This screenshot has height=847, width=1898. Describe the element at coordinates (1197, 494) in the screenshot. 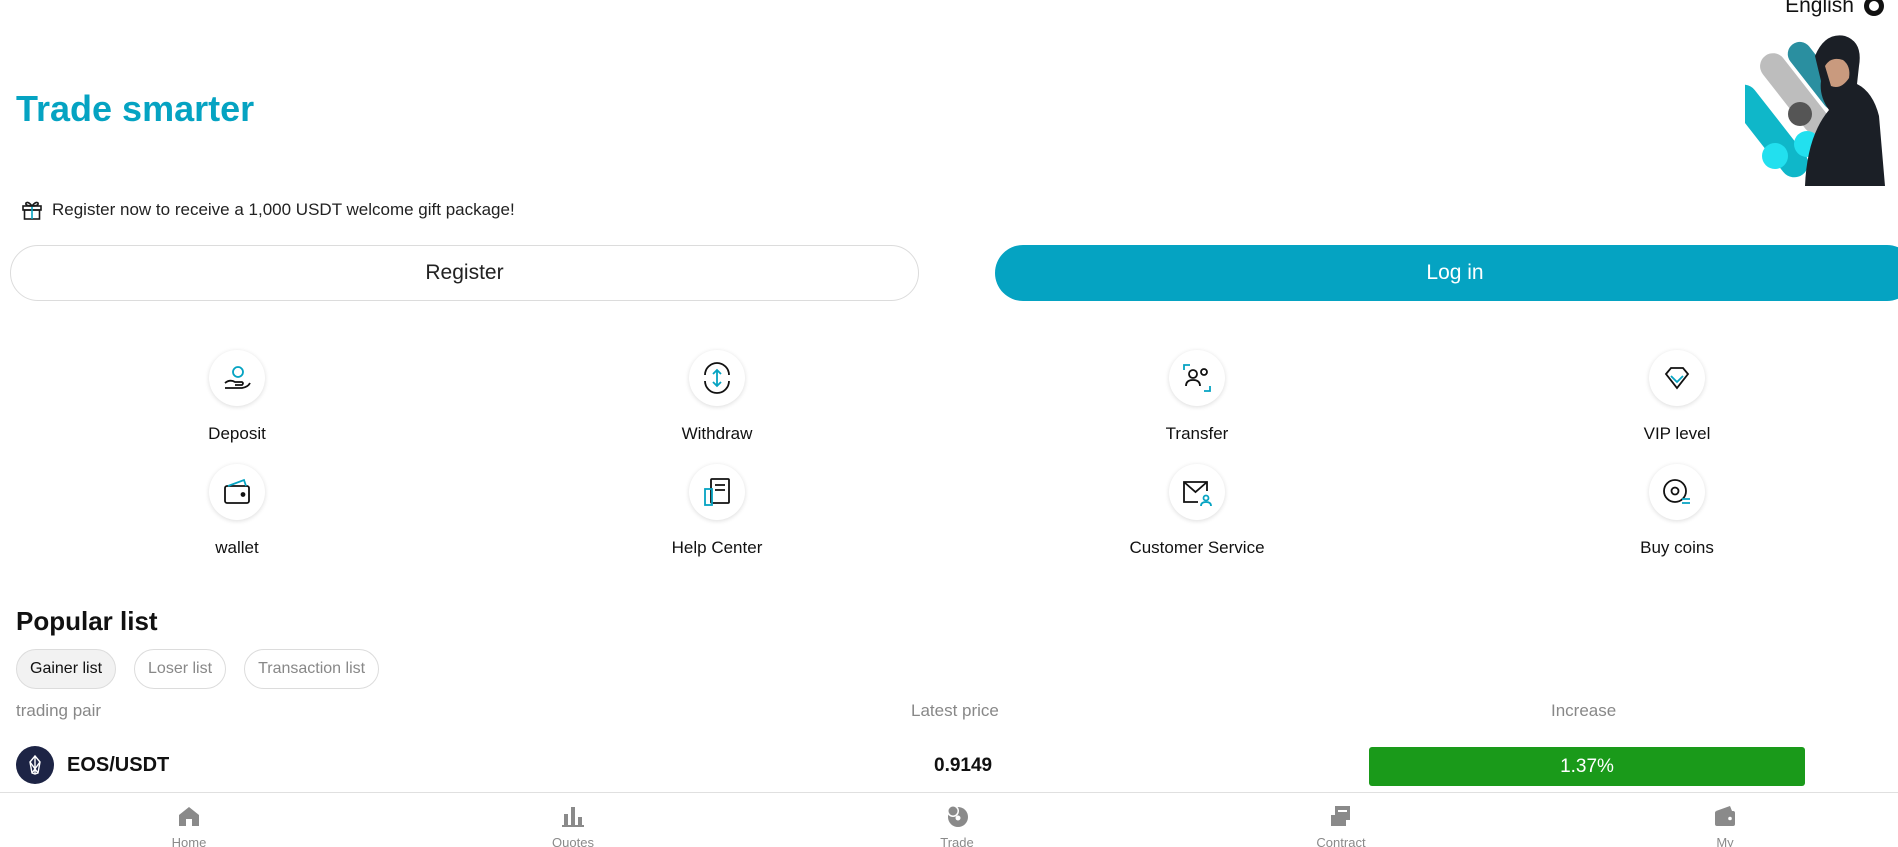

I see `customer-service-icon` at that location.